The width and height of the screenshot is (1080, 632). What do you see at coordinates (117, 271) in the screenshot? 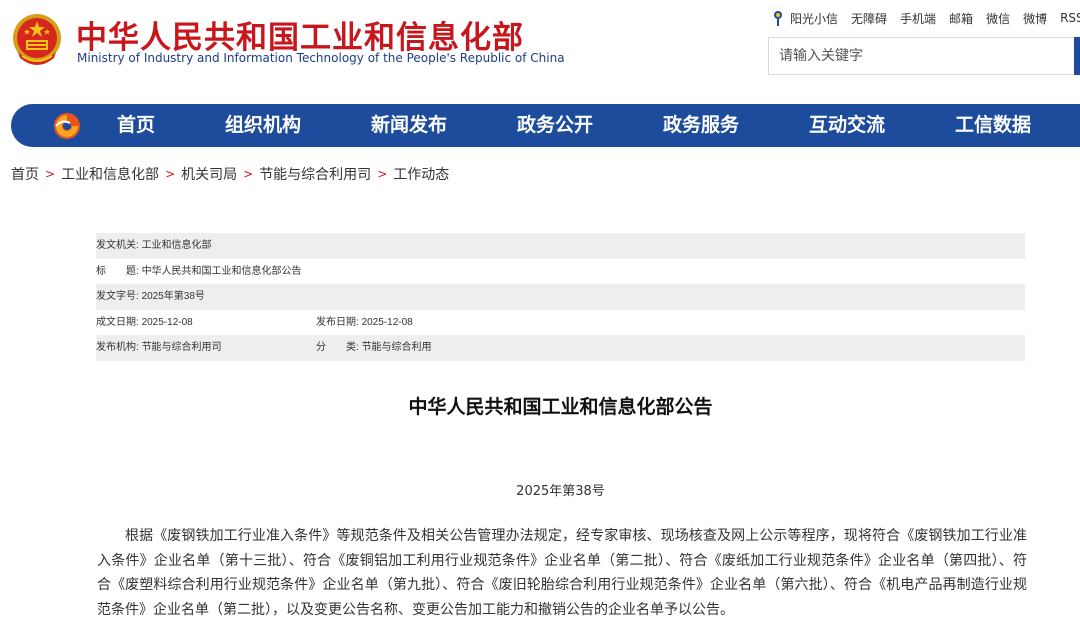
I see `meta-label-title: 标 题:` at bounding box center [117, 271].